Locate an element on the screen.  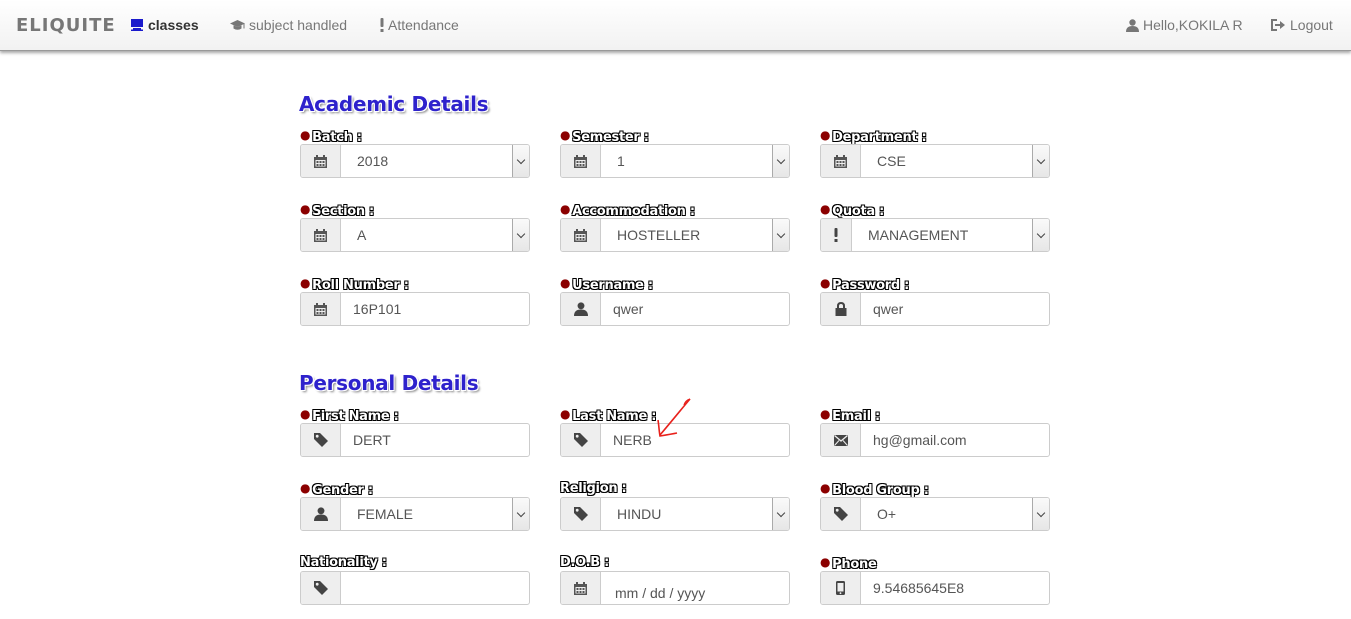
first-name-field: ● First Name : DERT is located at coordinates (415, 432).